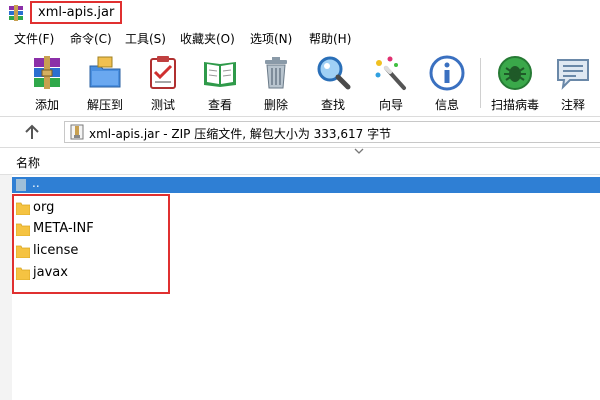 Image resolution: width=600 pixels, height=400 pixels. I want to click on delete-button: 删除, so click(276, 83).